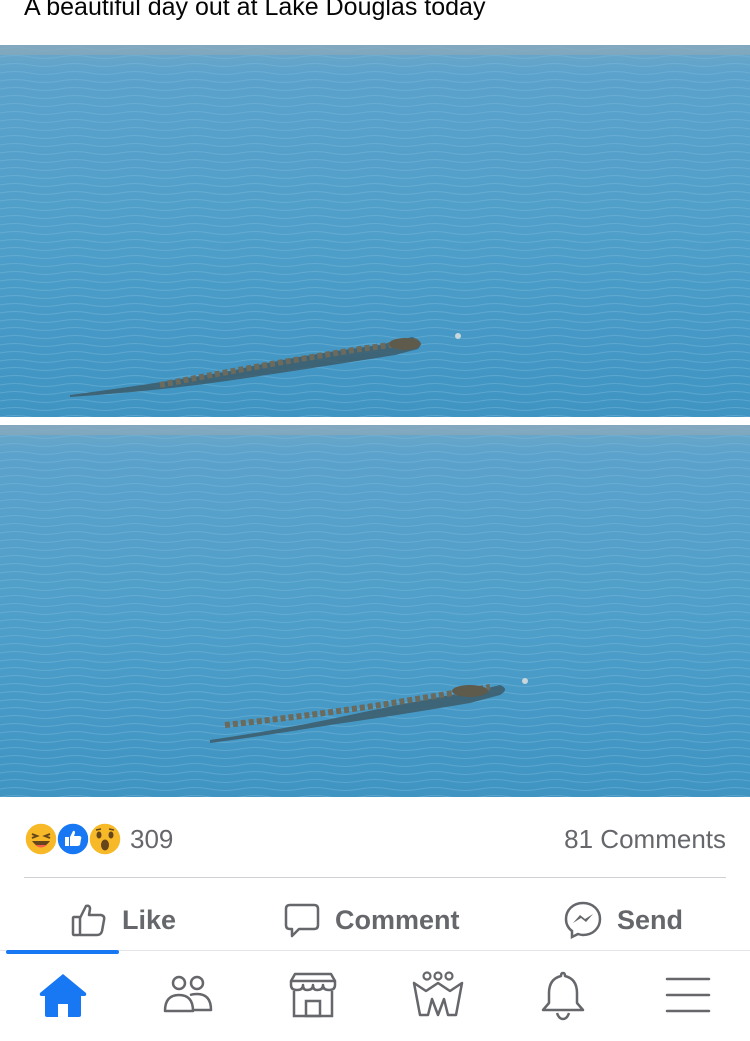  I want to click on groups-icon, so click(438, 997).